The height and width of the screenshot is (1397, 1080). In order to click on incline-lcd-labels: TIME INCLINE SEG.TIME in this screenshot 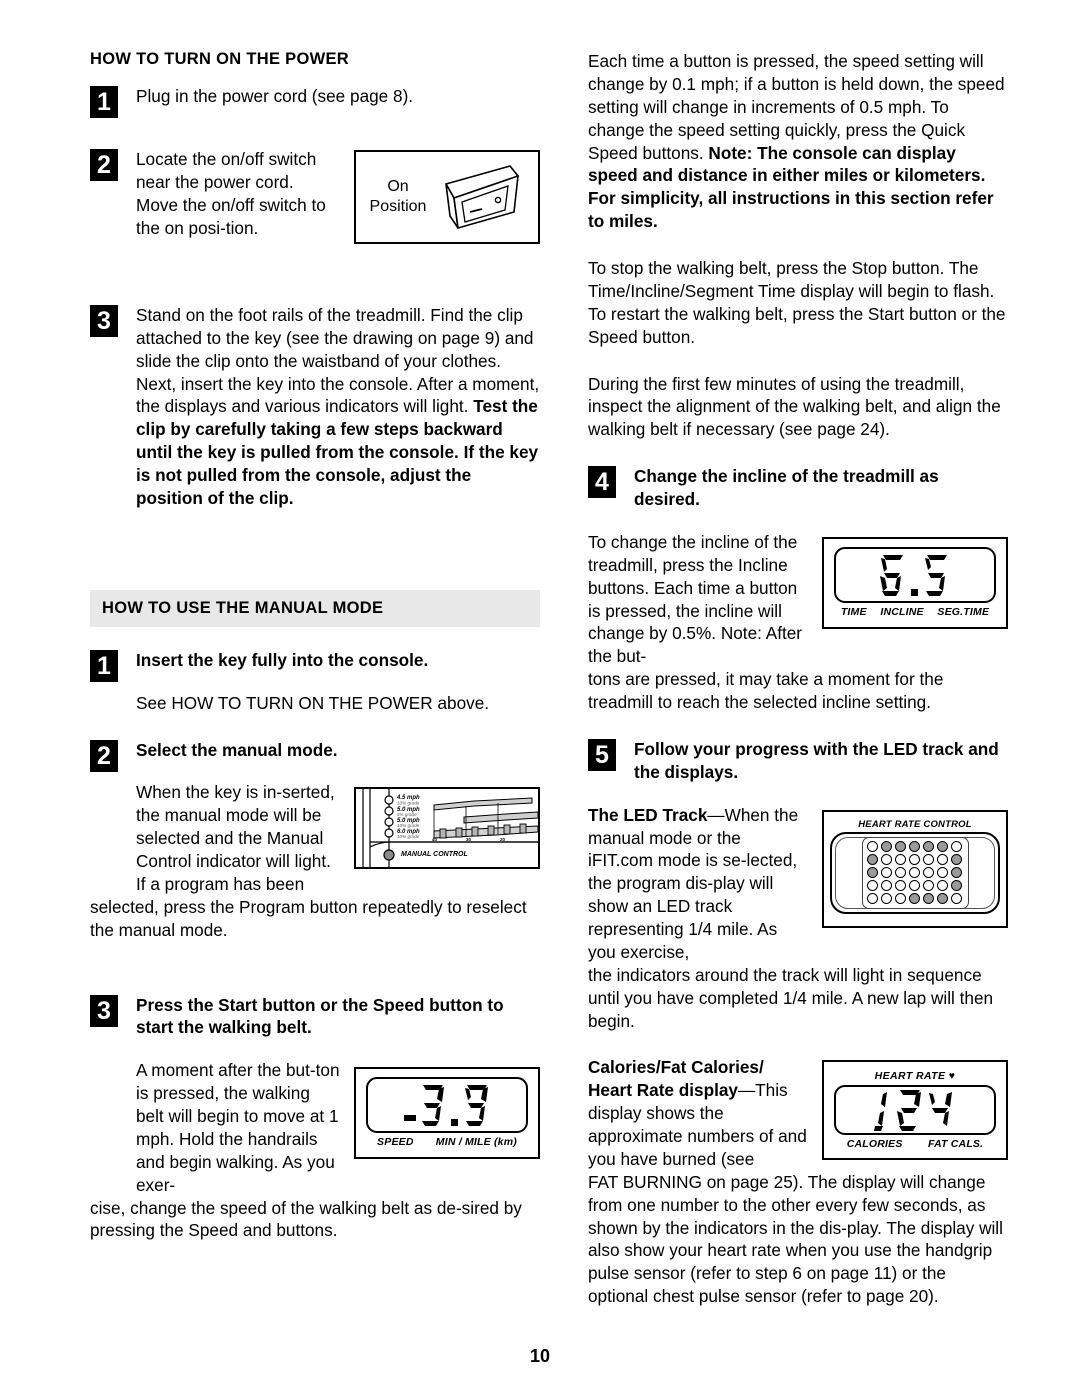, I will do `click(915, 612)`.